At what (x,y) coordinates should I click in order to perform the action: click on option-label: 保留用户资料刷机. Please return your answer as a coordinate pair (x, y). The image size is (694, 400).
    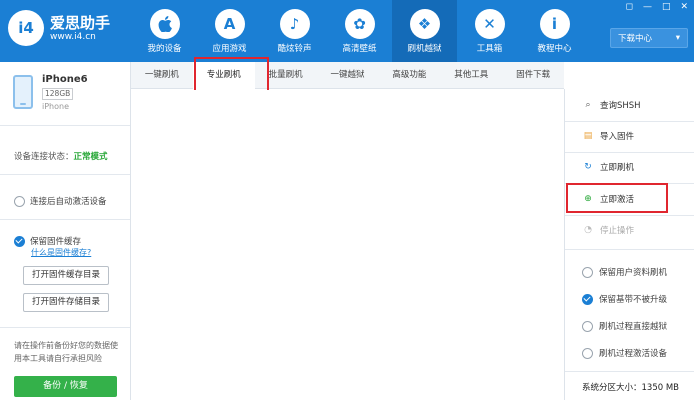
    Looking at the image, I should click on (633, 273).